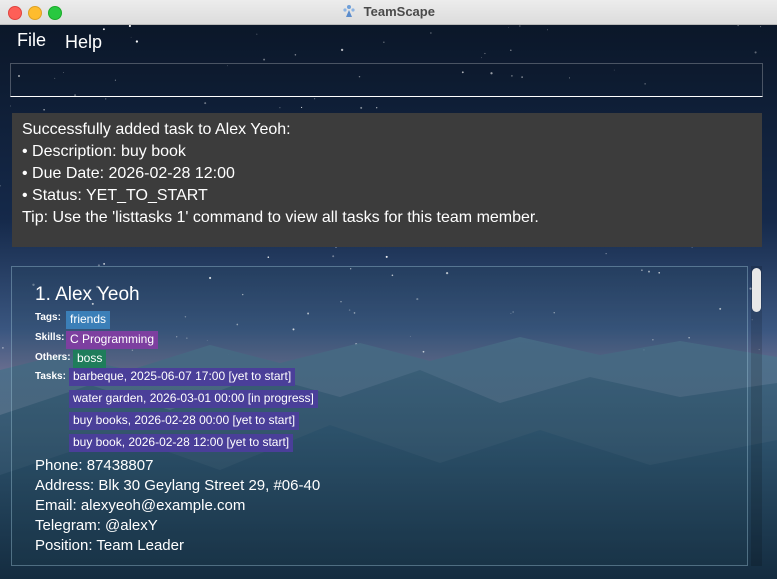 The height and width of the screenshot is (579, 777). Describe the element at coordinates (399, 11) in the screenshot. I see `window-title: TeamScape` at that location.